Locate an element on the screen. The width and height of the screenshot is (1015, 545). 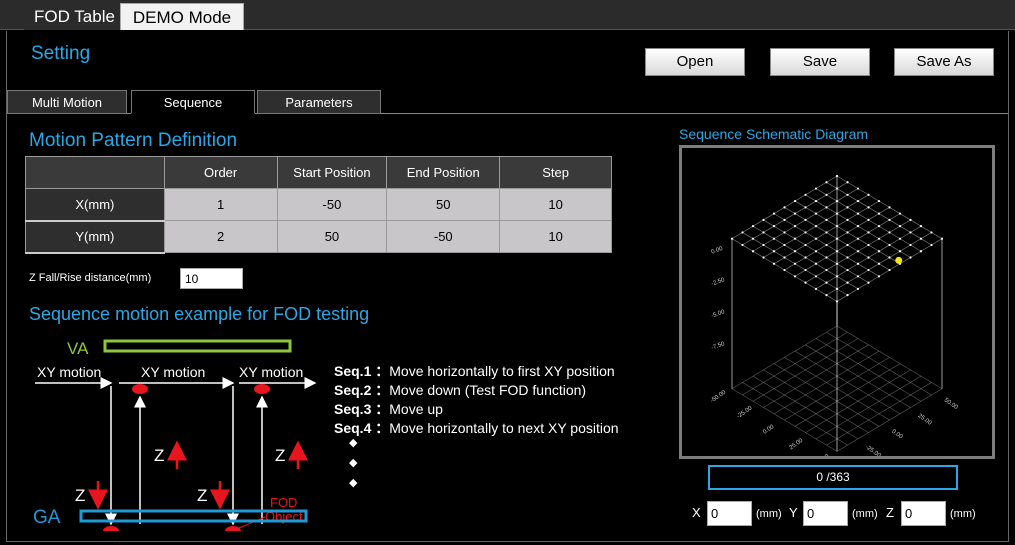
x-tick-label: -50.00 is located at coordinates (719, 396).